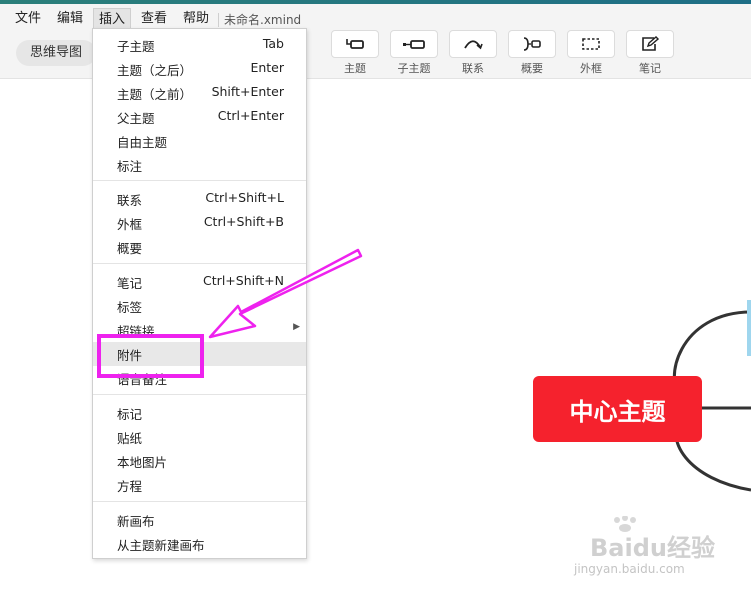  What do you see at coordinates (150, 356) in the screenshot?
I see `annotation-highlight-box` at bounding box center [150, 356].